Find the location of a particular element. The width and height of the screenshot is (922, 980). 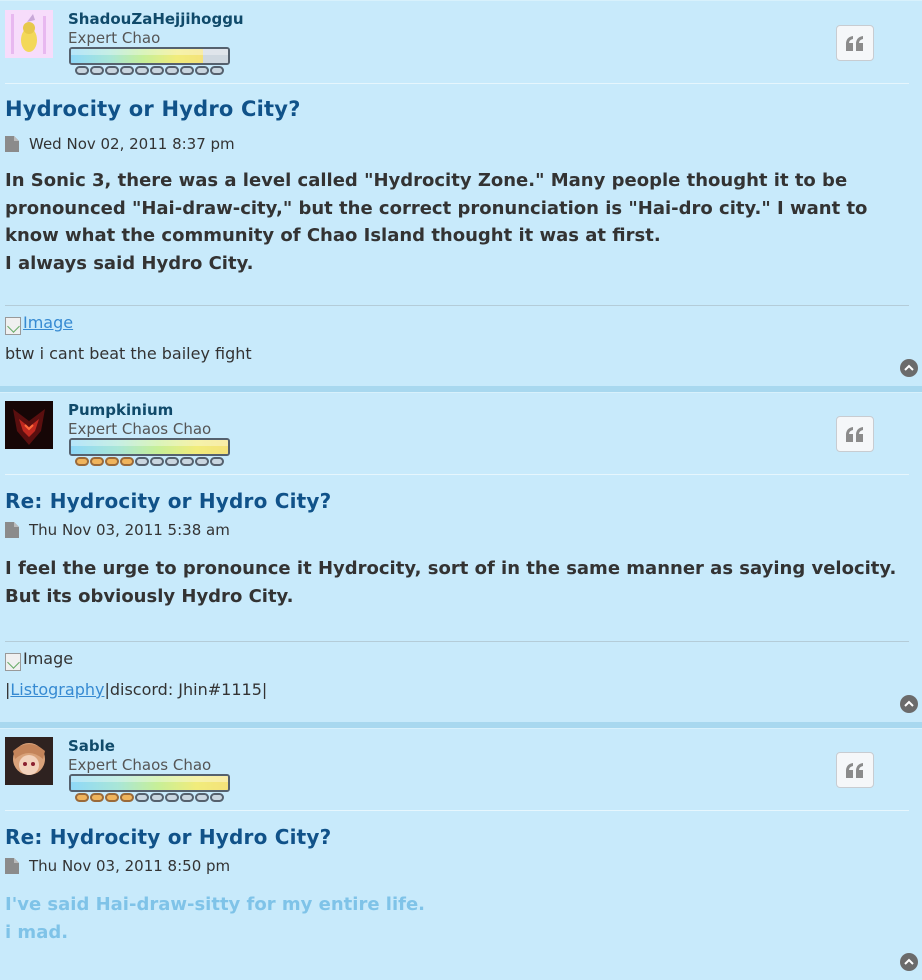

username: ShadouZaHejjihoggu is located at coordinates (156, 19).